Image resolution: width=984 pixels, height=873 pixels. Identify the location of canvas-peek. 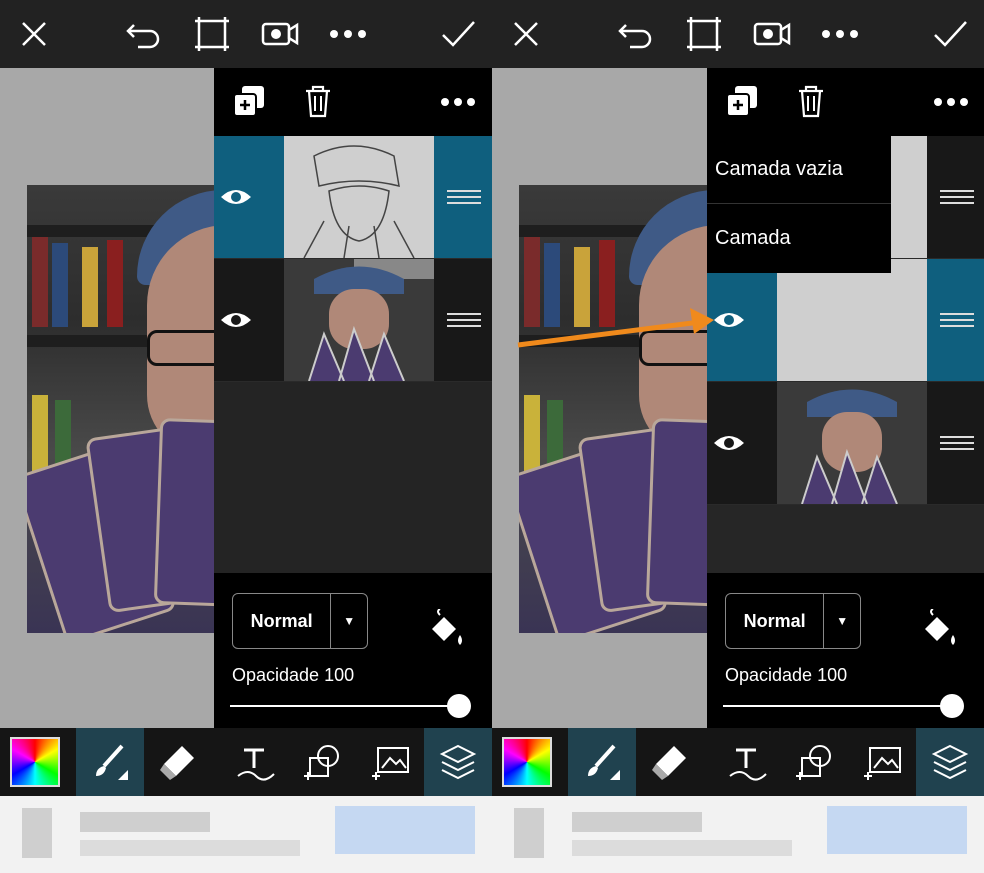
(353, 477).